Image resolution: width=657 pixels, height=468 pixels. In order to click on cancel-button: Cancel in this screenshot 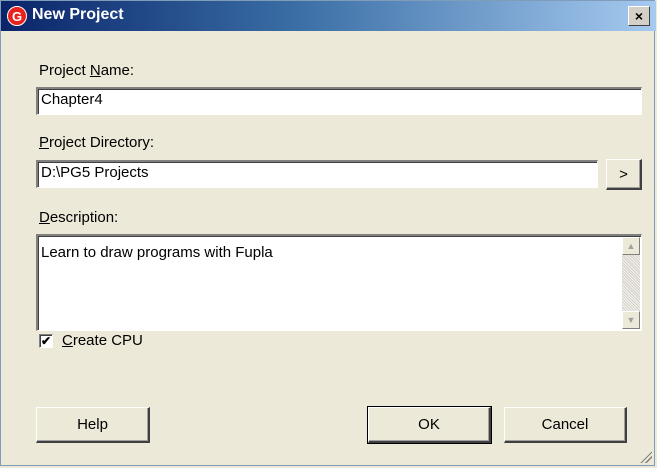, I will do `click(565, 425)`.